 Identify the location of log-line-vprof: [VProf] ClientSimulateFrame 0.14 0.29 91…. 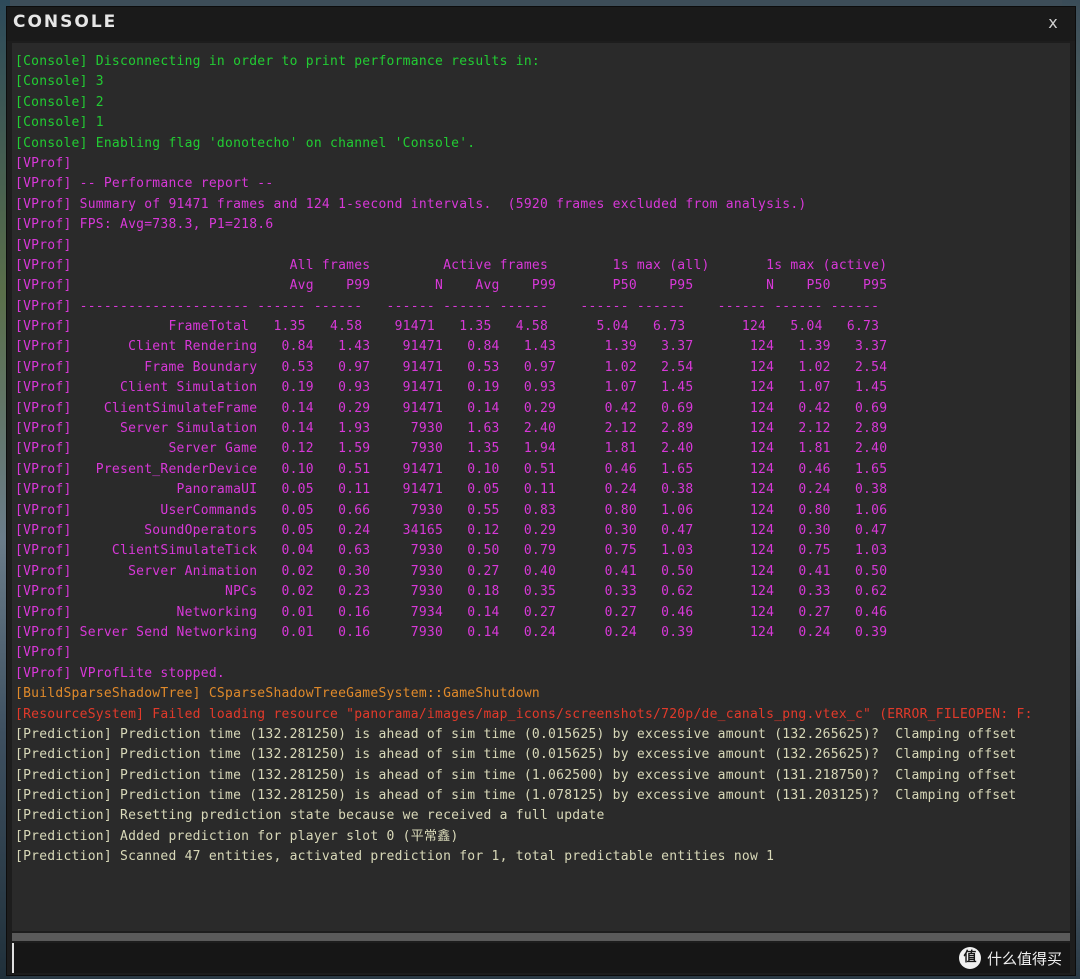
(451, 408).